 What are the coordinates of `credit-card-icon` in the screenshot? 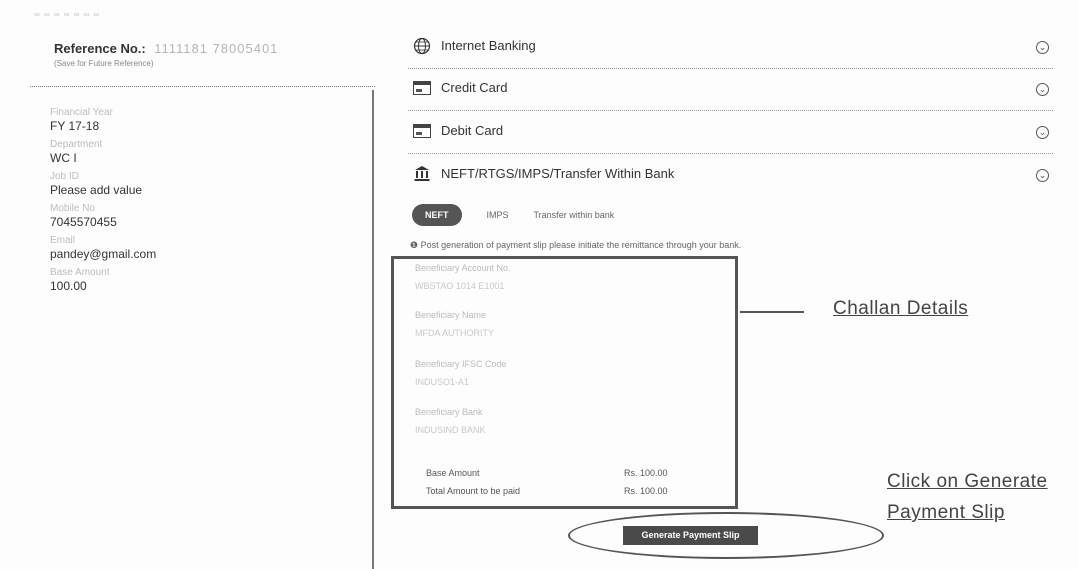 It's located at (422, 88).